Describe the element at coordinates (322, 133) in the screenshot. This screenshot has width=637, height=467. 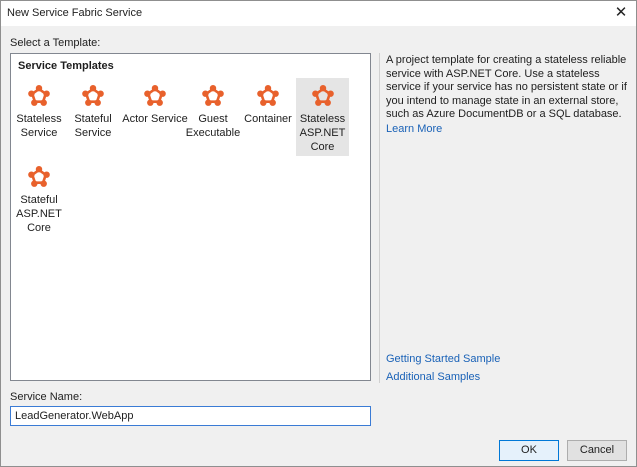
I see `template-label: Stateless ASP.NET Core` at that location.